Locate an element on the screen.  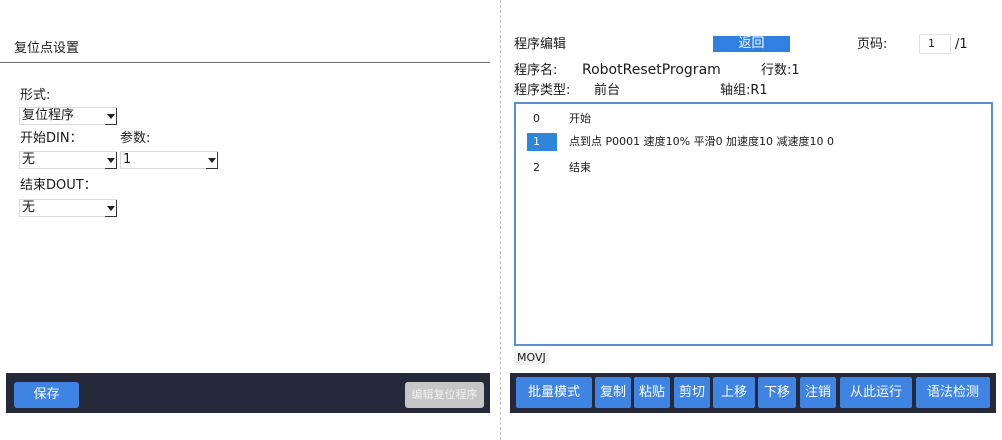
panel-divider is located at coordinates (500, 220).